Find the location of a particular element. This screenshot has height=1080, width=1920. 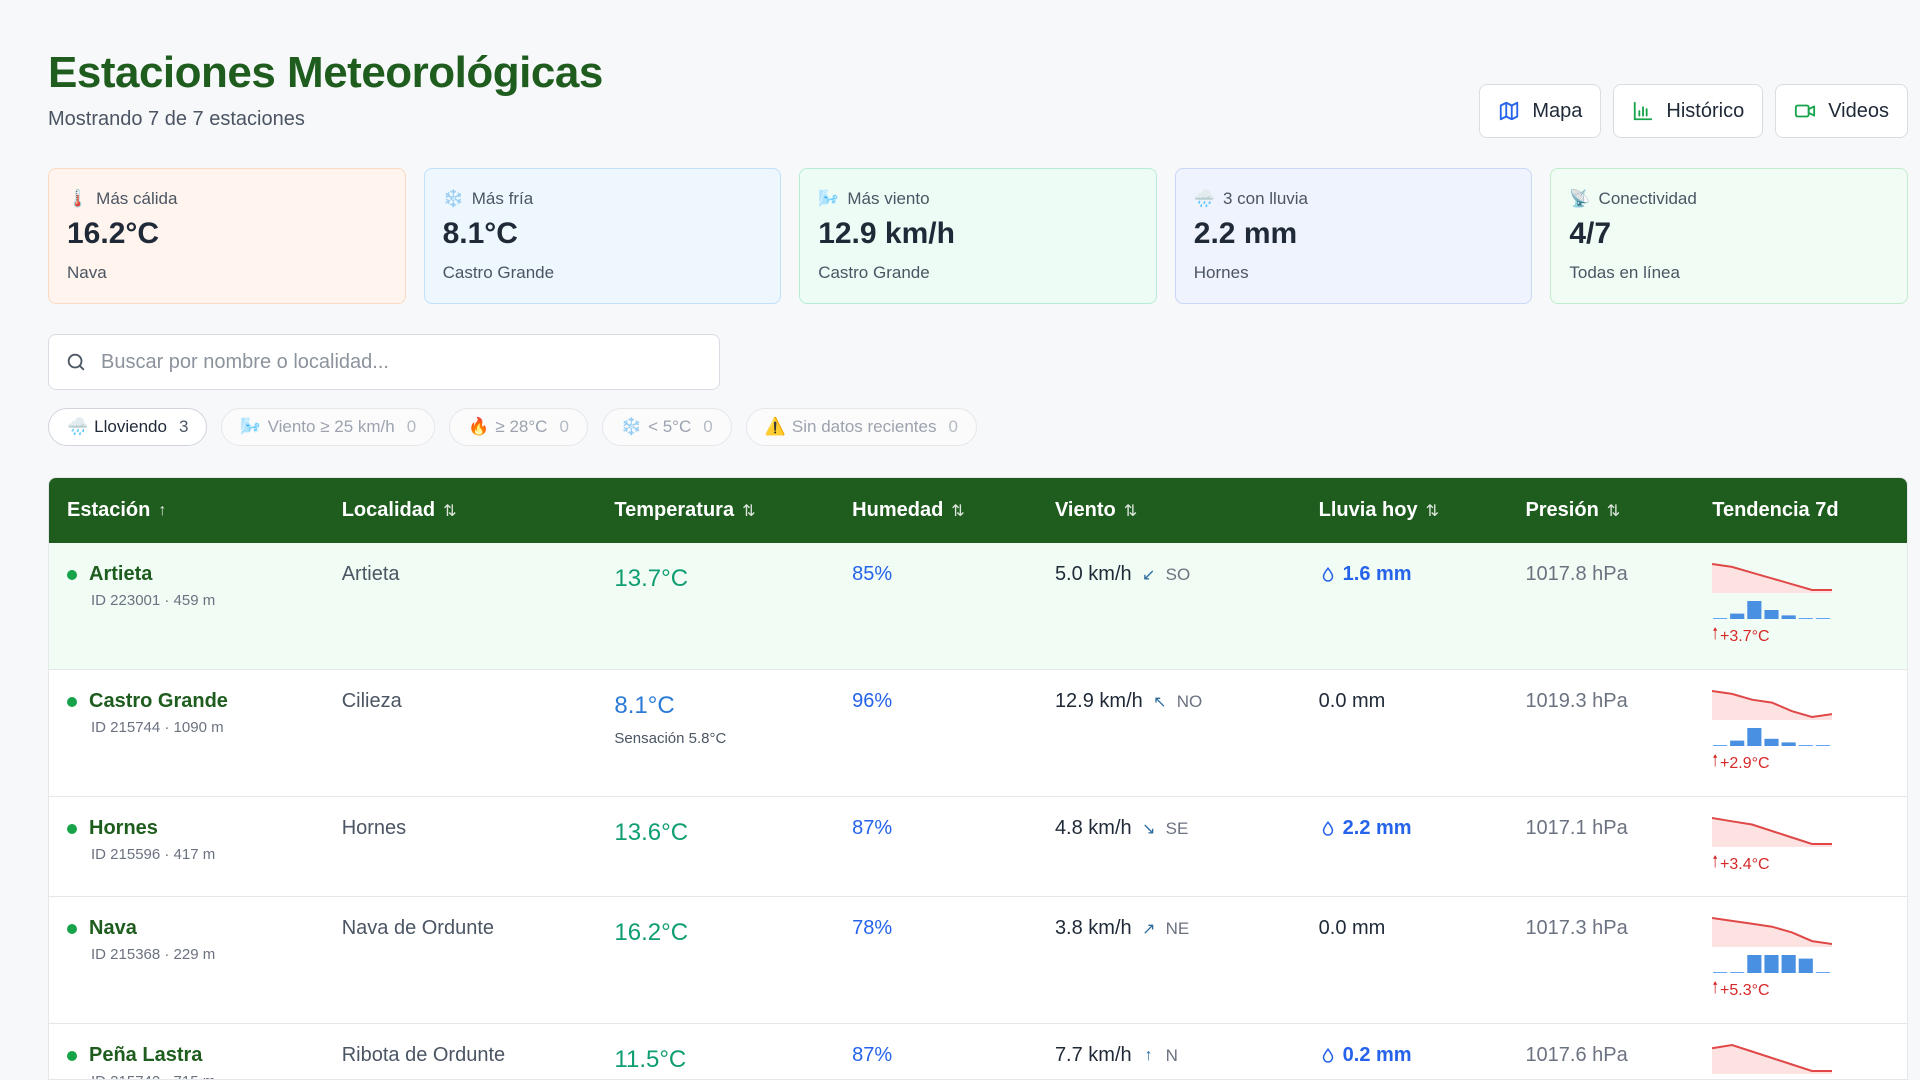

column-header: Humedad ⇅ is located at coordinates (935, 510).